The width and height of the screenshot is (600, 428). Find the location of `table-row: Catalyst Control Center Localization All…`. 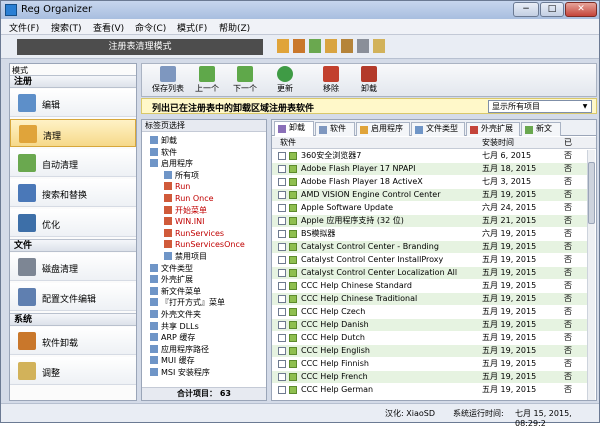

table-row: Catalyst Control Center Localization All… is located at coordinates (430, 273).